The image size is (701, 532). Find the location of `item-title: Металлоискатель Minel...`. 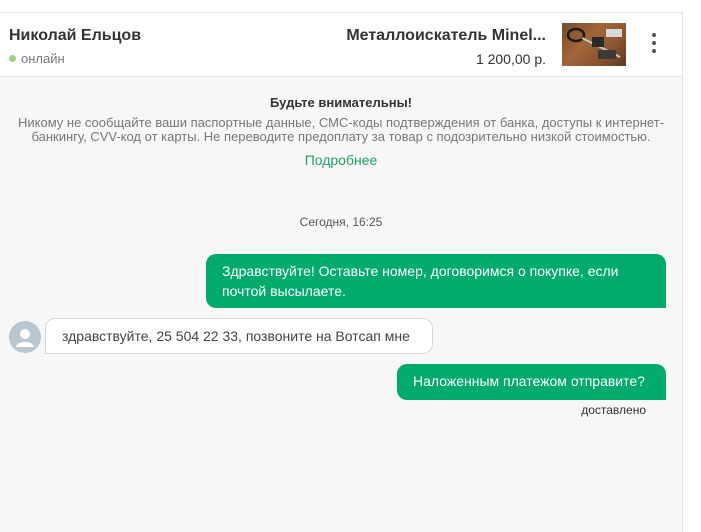

item-title: Металлоискатель Minel... is located at coordinates (446, 36).